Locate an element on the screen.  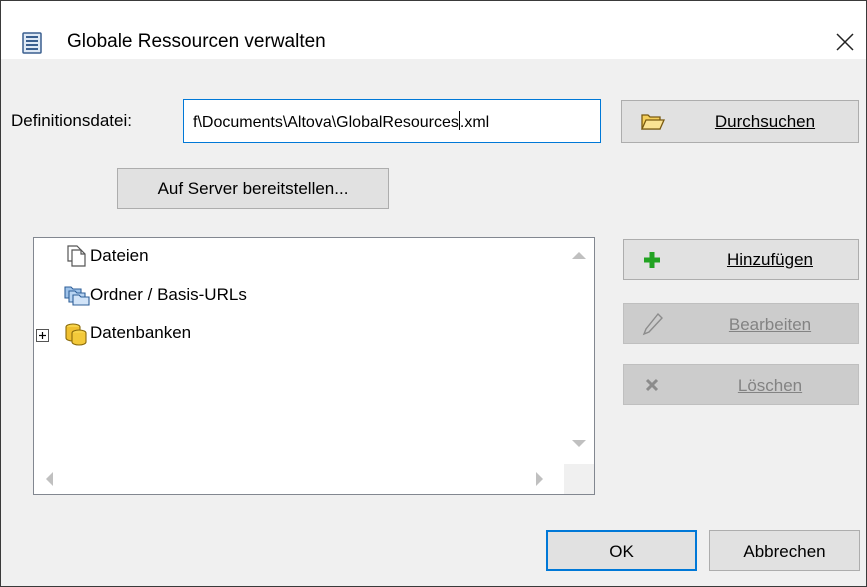
plus-icon is located at coordinates (652, 262).